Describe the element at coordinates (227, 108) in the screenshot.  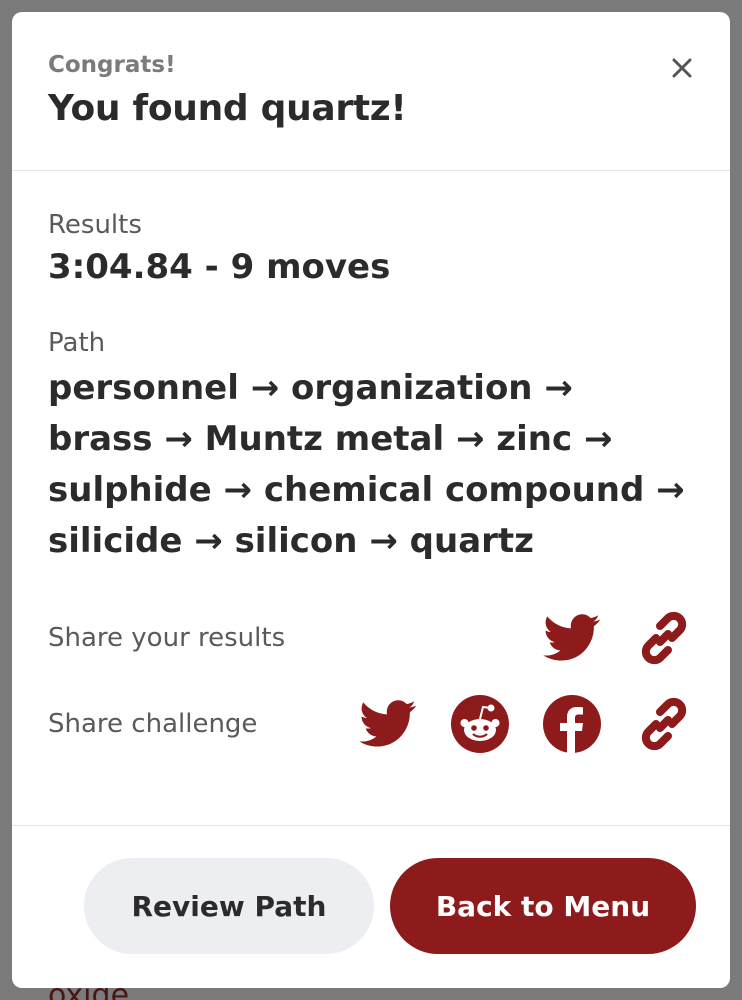
I see `modal-title: You found quartz!` at that location.